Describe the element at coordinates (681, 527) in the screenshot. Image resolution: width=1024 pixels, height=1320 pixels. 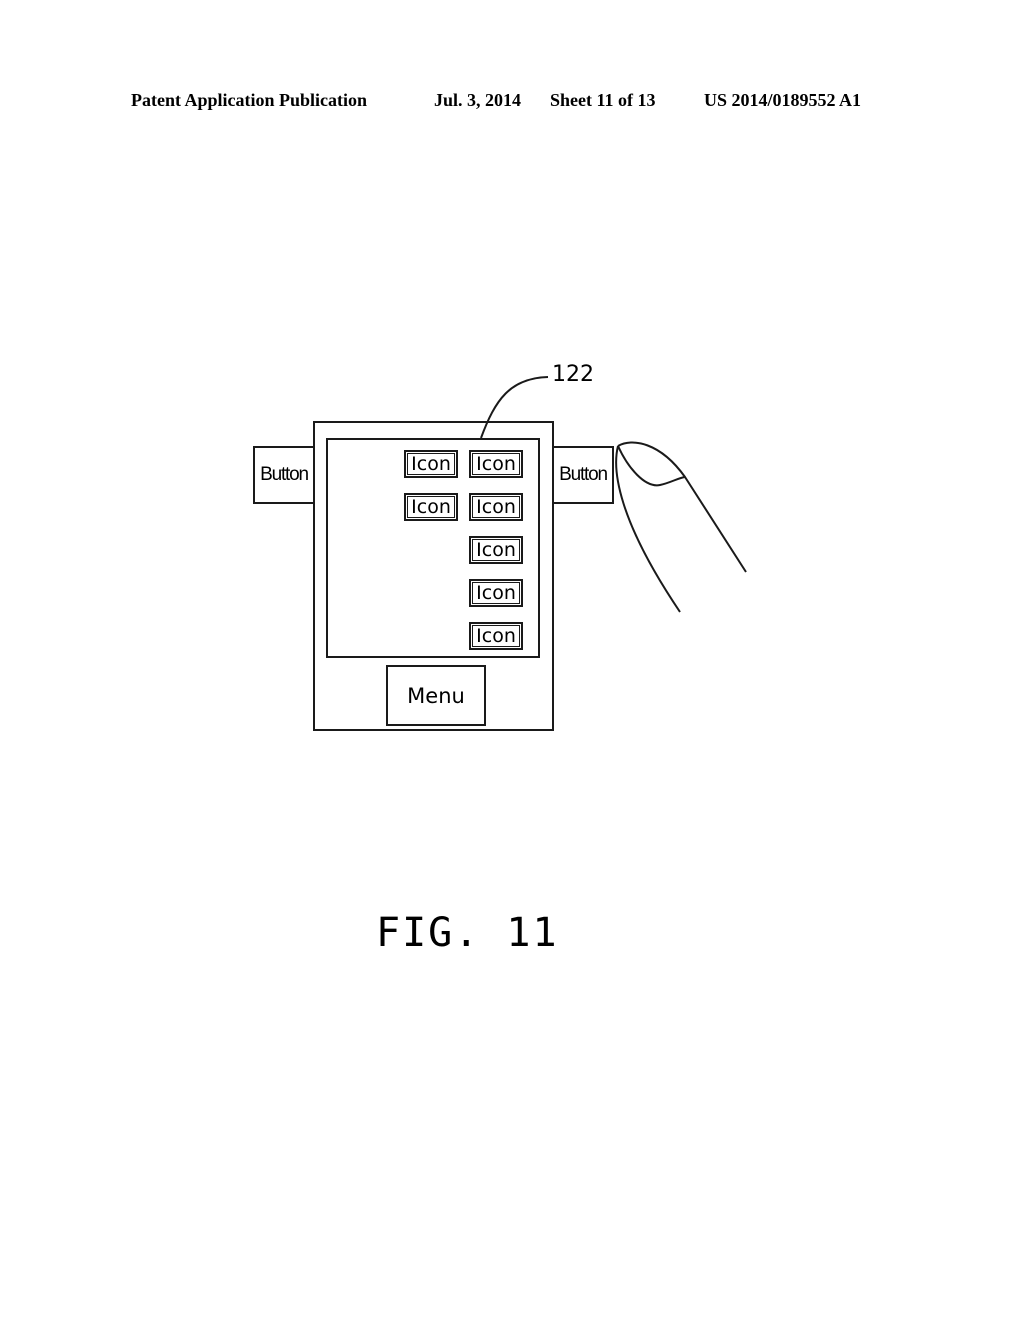
I see `finger-icon` at that location.